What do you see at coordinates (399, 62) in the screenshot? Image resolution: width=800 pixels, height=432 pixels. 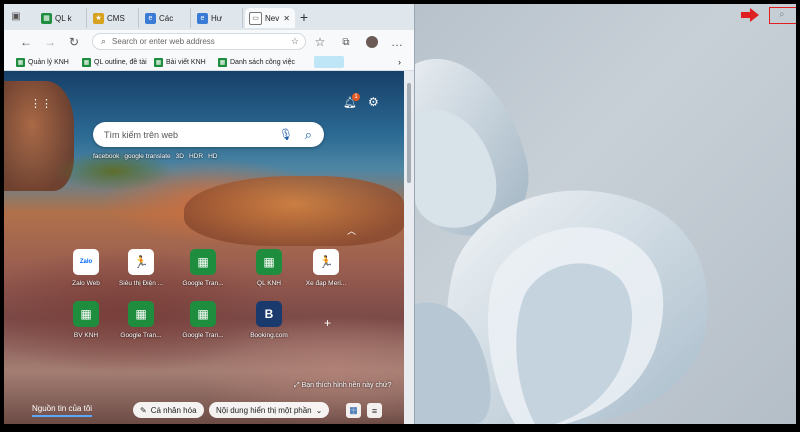 I see `chevron-right-icon: ›` at bounding box center [399, 62].